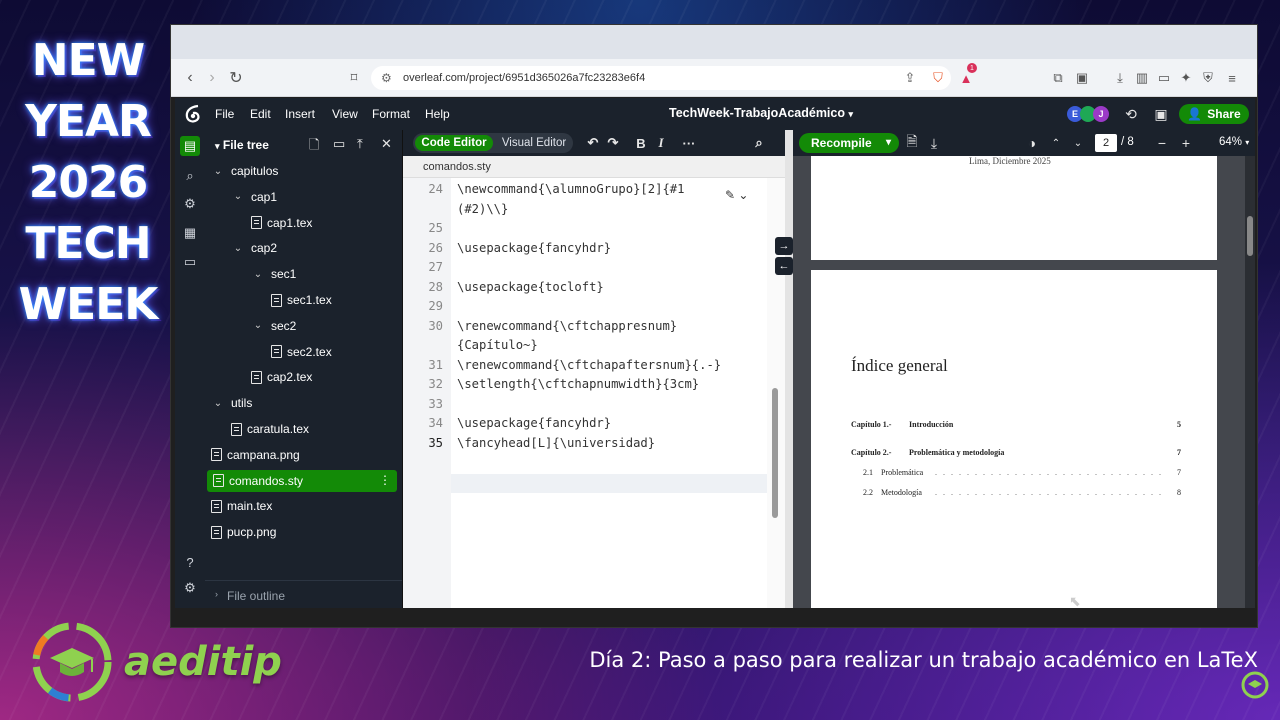  What do you see at coordinates (888, 142) in the screenshot?
I see `chevron-down-icon: ▾` at bounding box center [888, 142].